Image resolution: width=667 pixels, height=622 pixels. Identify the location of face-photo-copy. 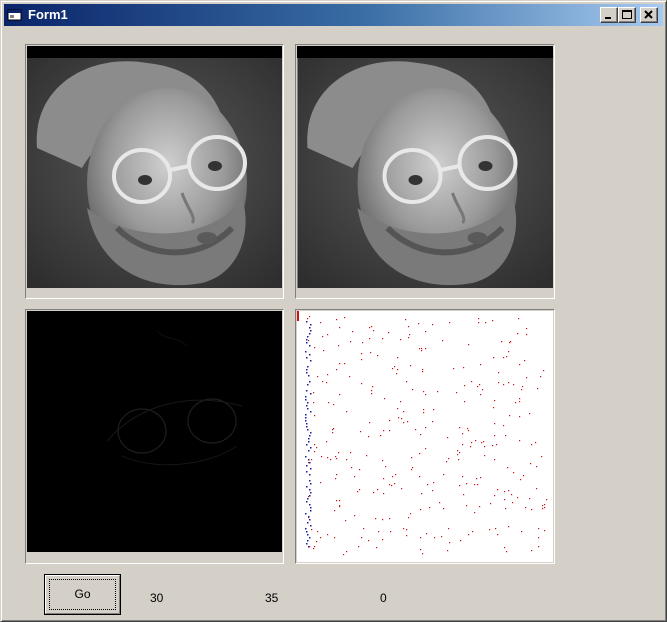
(425, 173).